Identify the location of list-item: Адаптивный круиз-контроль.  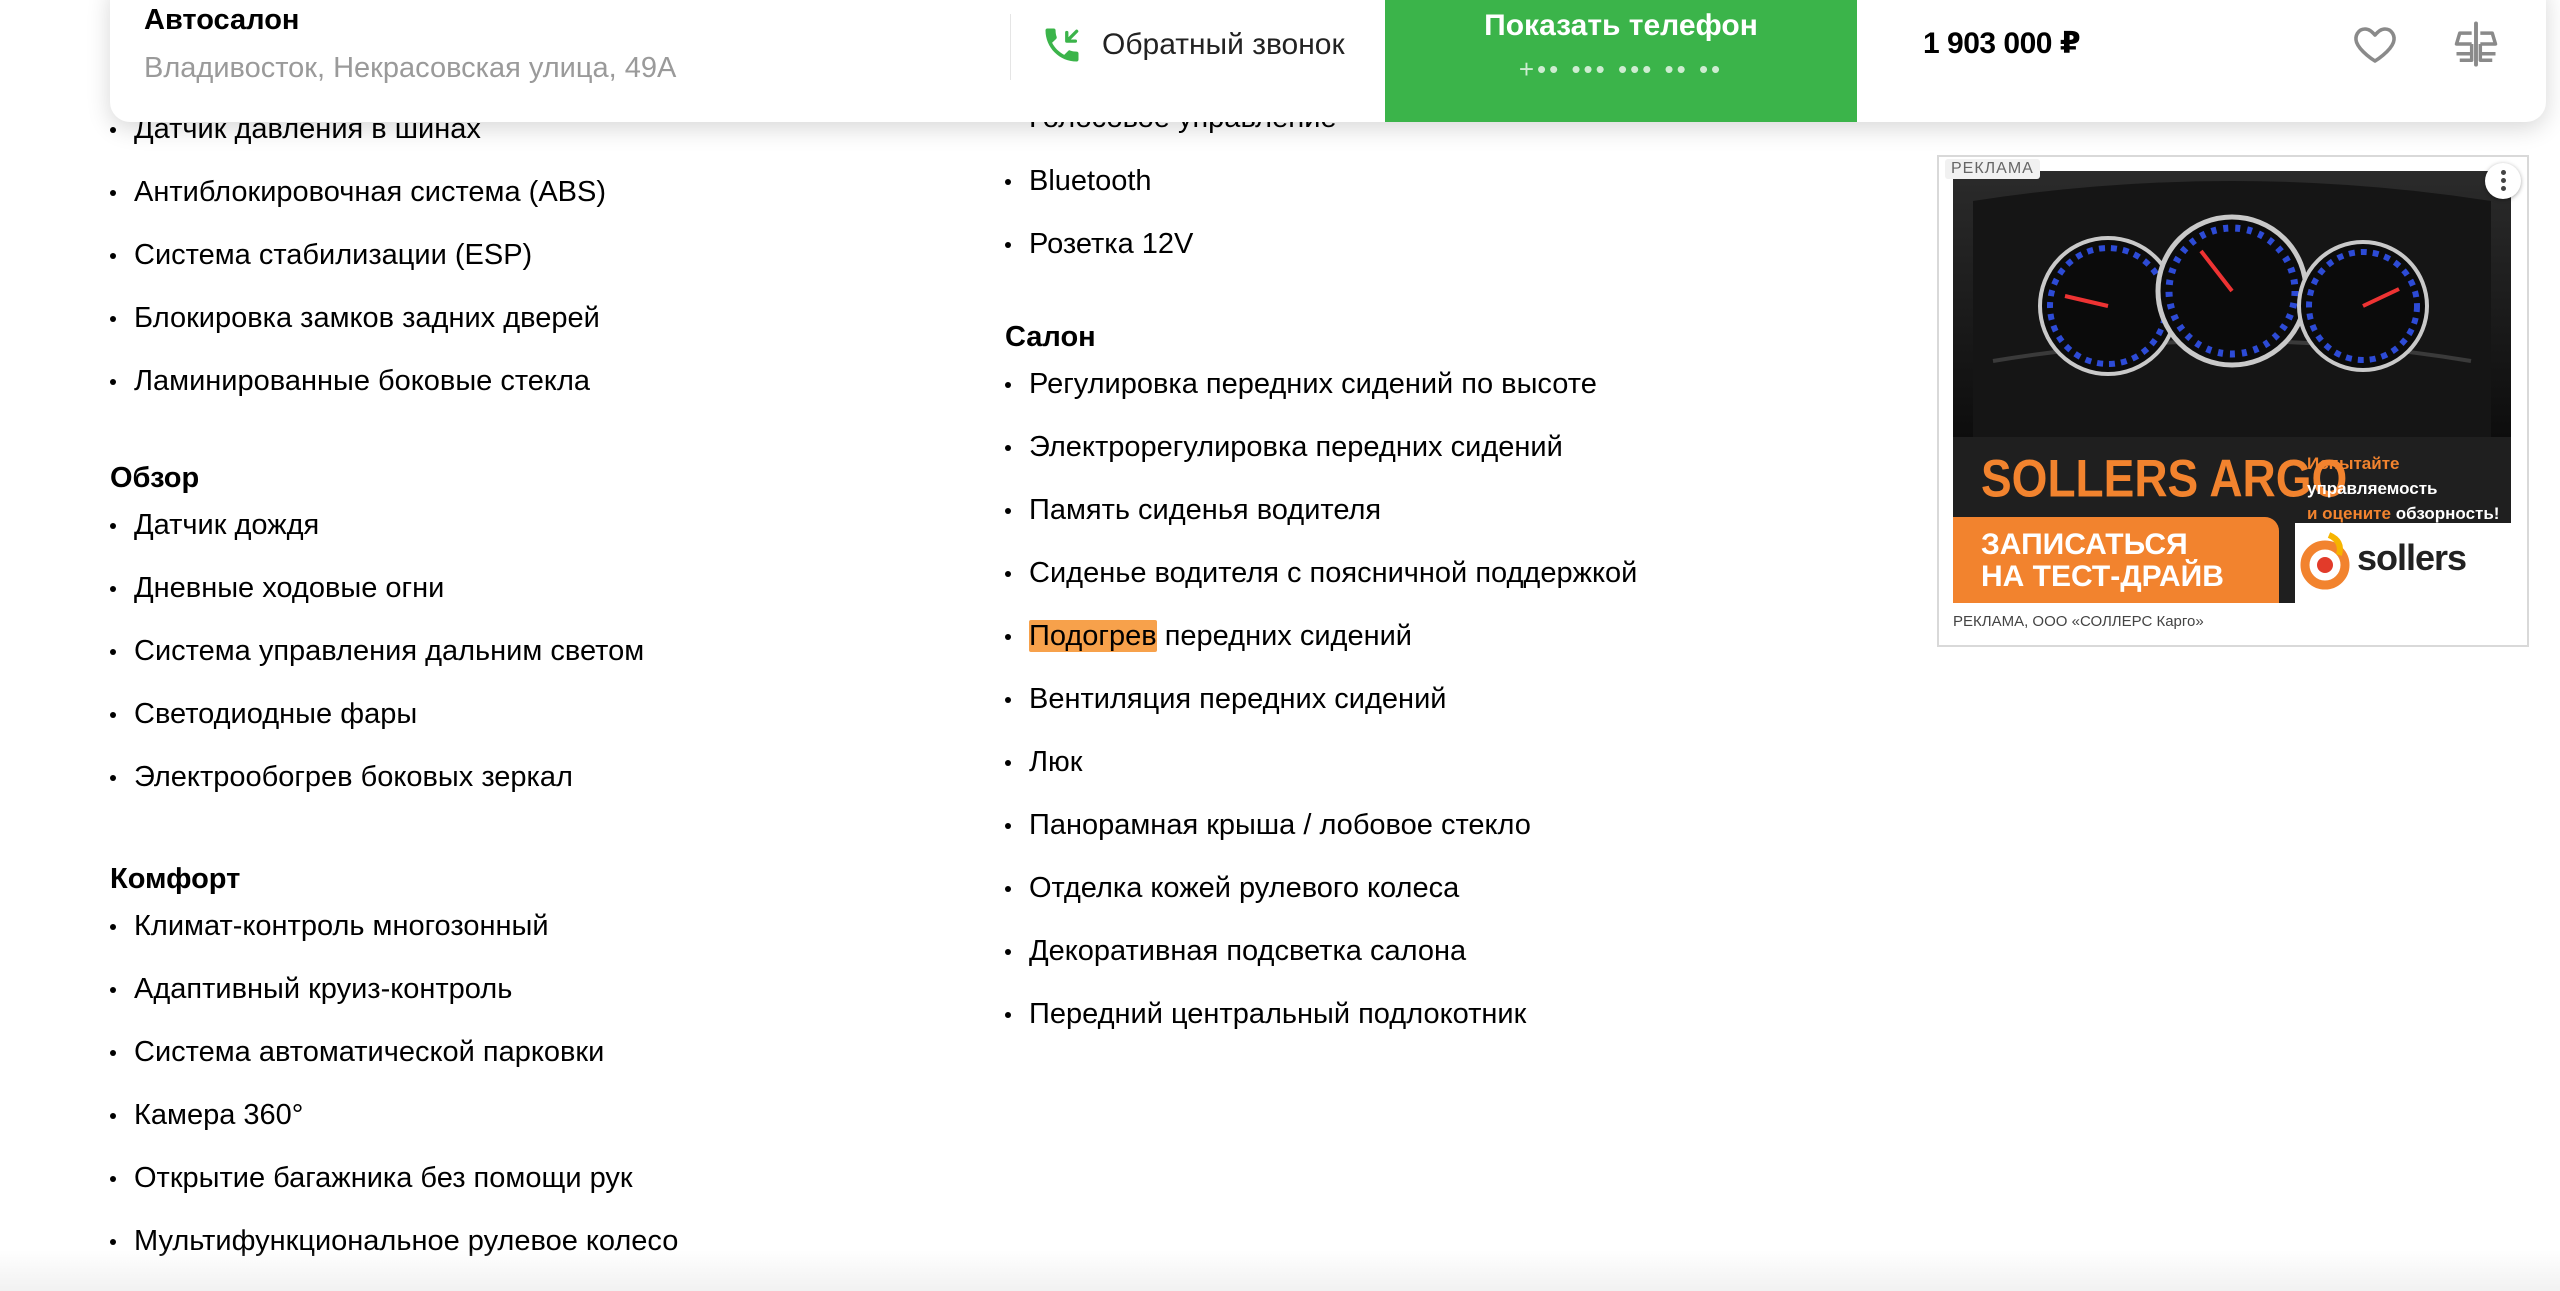
(394, 1001).